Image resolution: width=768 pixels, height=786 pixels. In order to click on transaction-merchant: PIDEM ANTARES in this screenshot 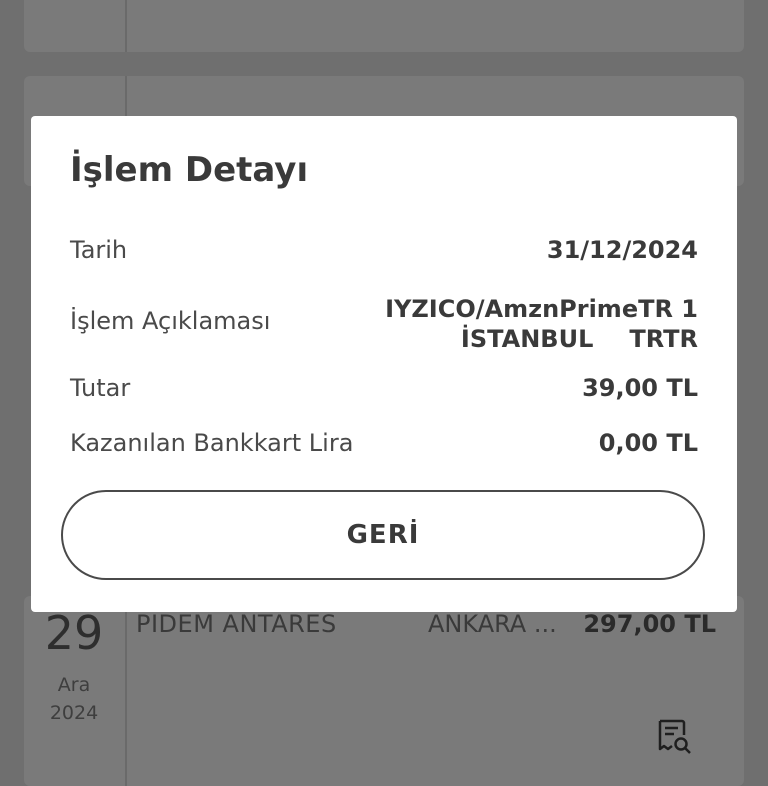, I will do `click(236, 624)`.